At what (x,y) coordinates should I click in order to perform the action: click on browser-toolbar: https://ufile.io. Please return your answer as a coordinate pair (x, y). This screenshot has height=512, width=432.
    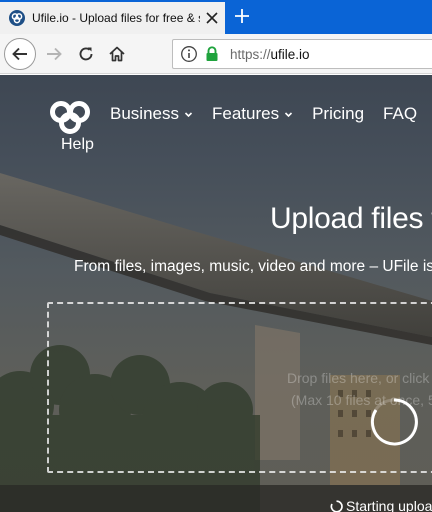
    Looking at the image, I should click on (216, 54).